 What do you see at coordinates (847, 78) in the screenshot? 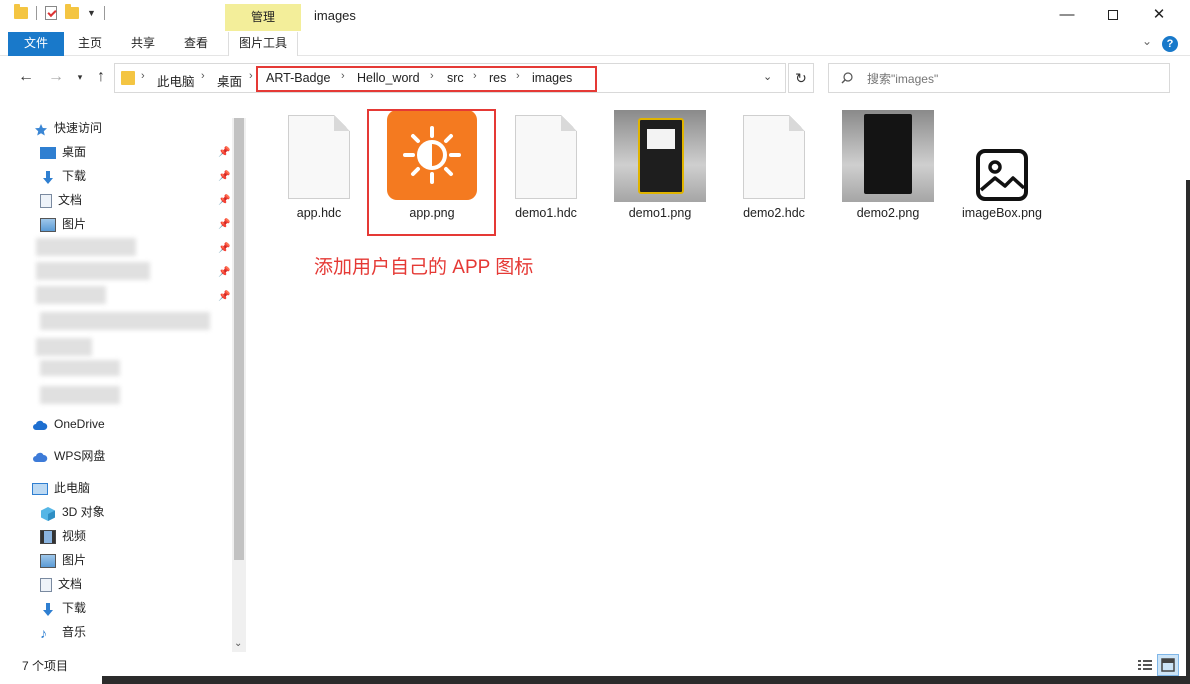
I see `search-icon` at bounding box center [847, 78].